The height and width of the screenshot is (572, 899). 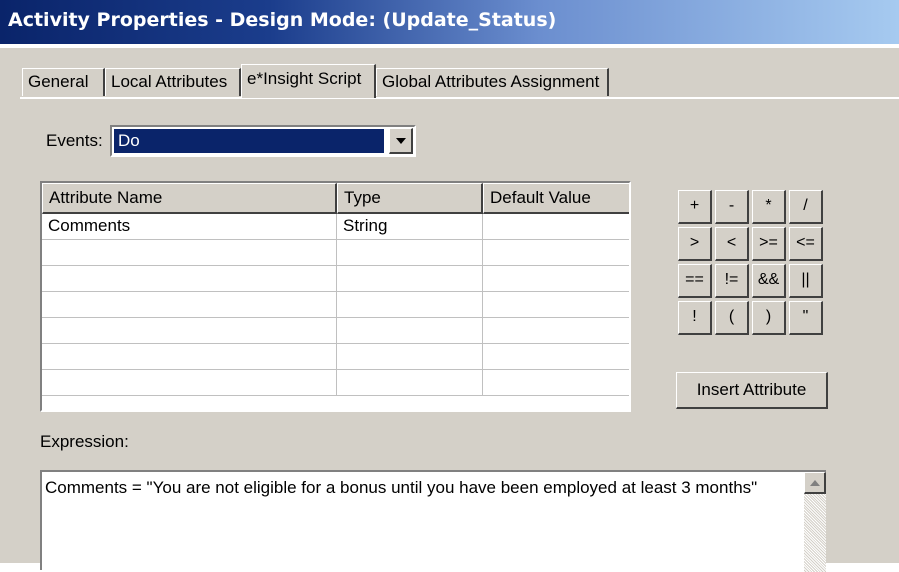 What do you see at coordinates (249, 141) in the screenshot?
I see `events-selected-value: Do` at bounding box center [249, 141].